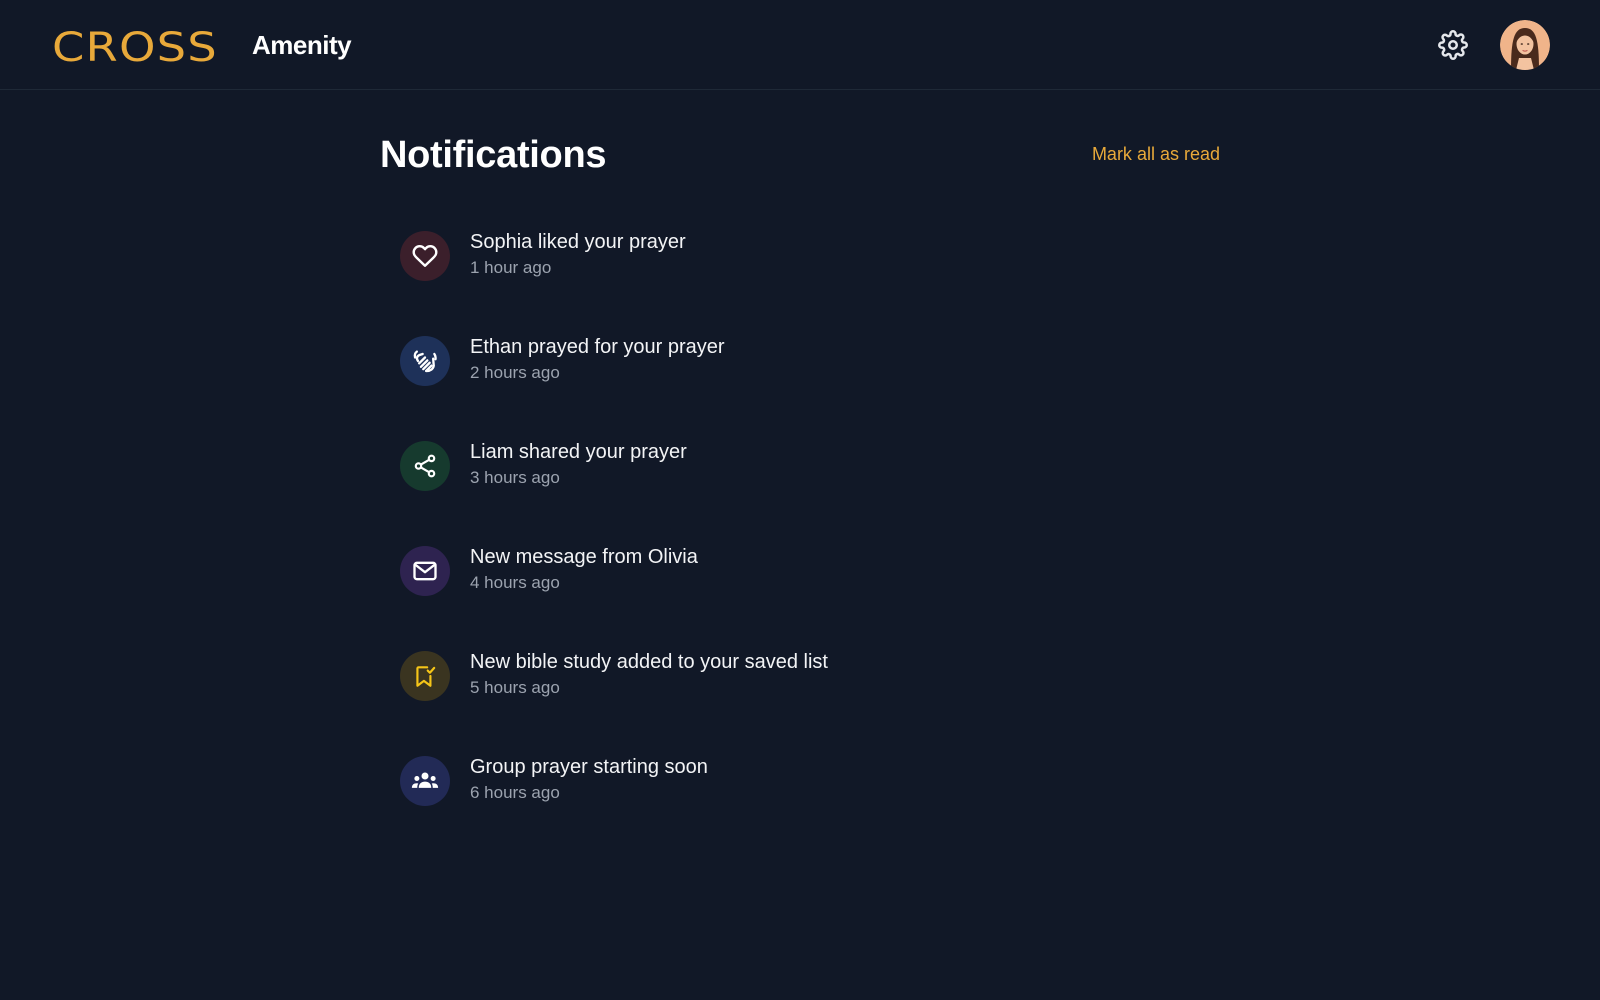 The height and width of the screenshot is (1000, 1600). What do you see at coordinates (515, 792) in the screenshot?
I see `notification-time: 6 hours ago` at bounding box center [515, 792].